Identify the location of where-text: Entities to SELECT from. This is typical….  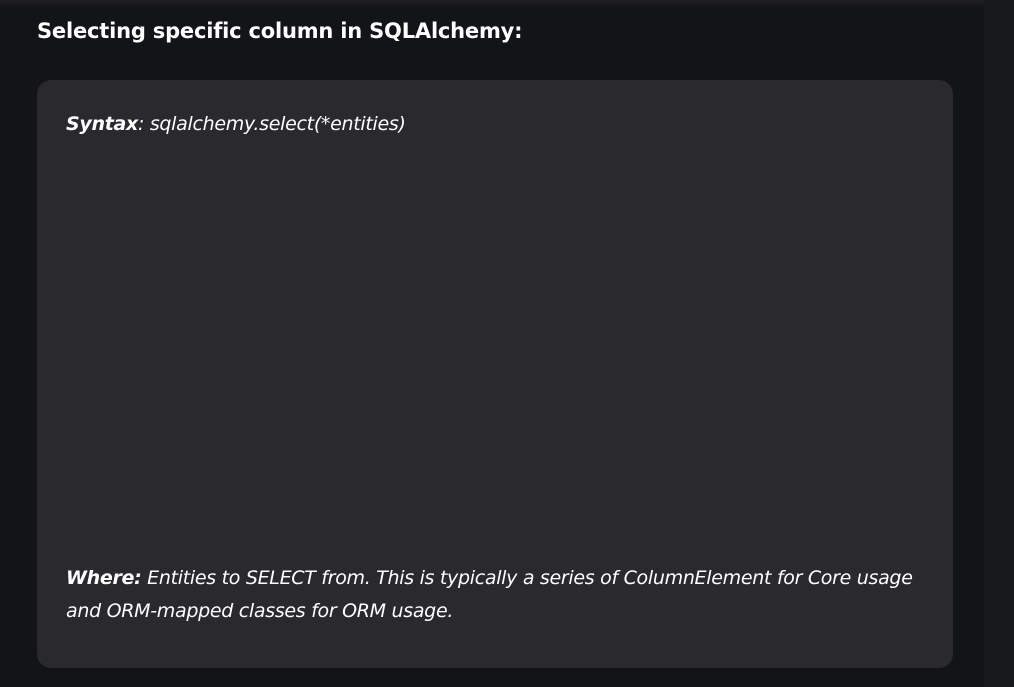
(489, 594).